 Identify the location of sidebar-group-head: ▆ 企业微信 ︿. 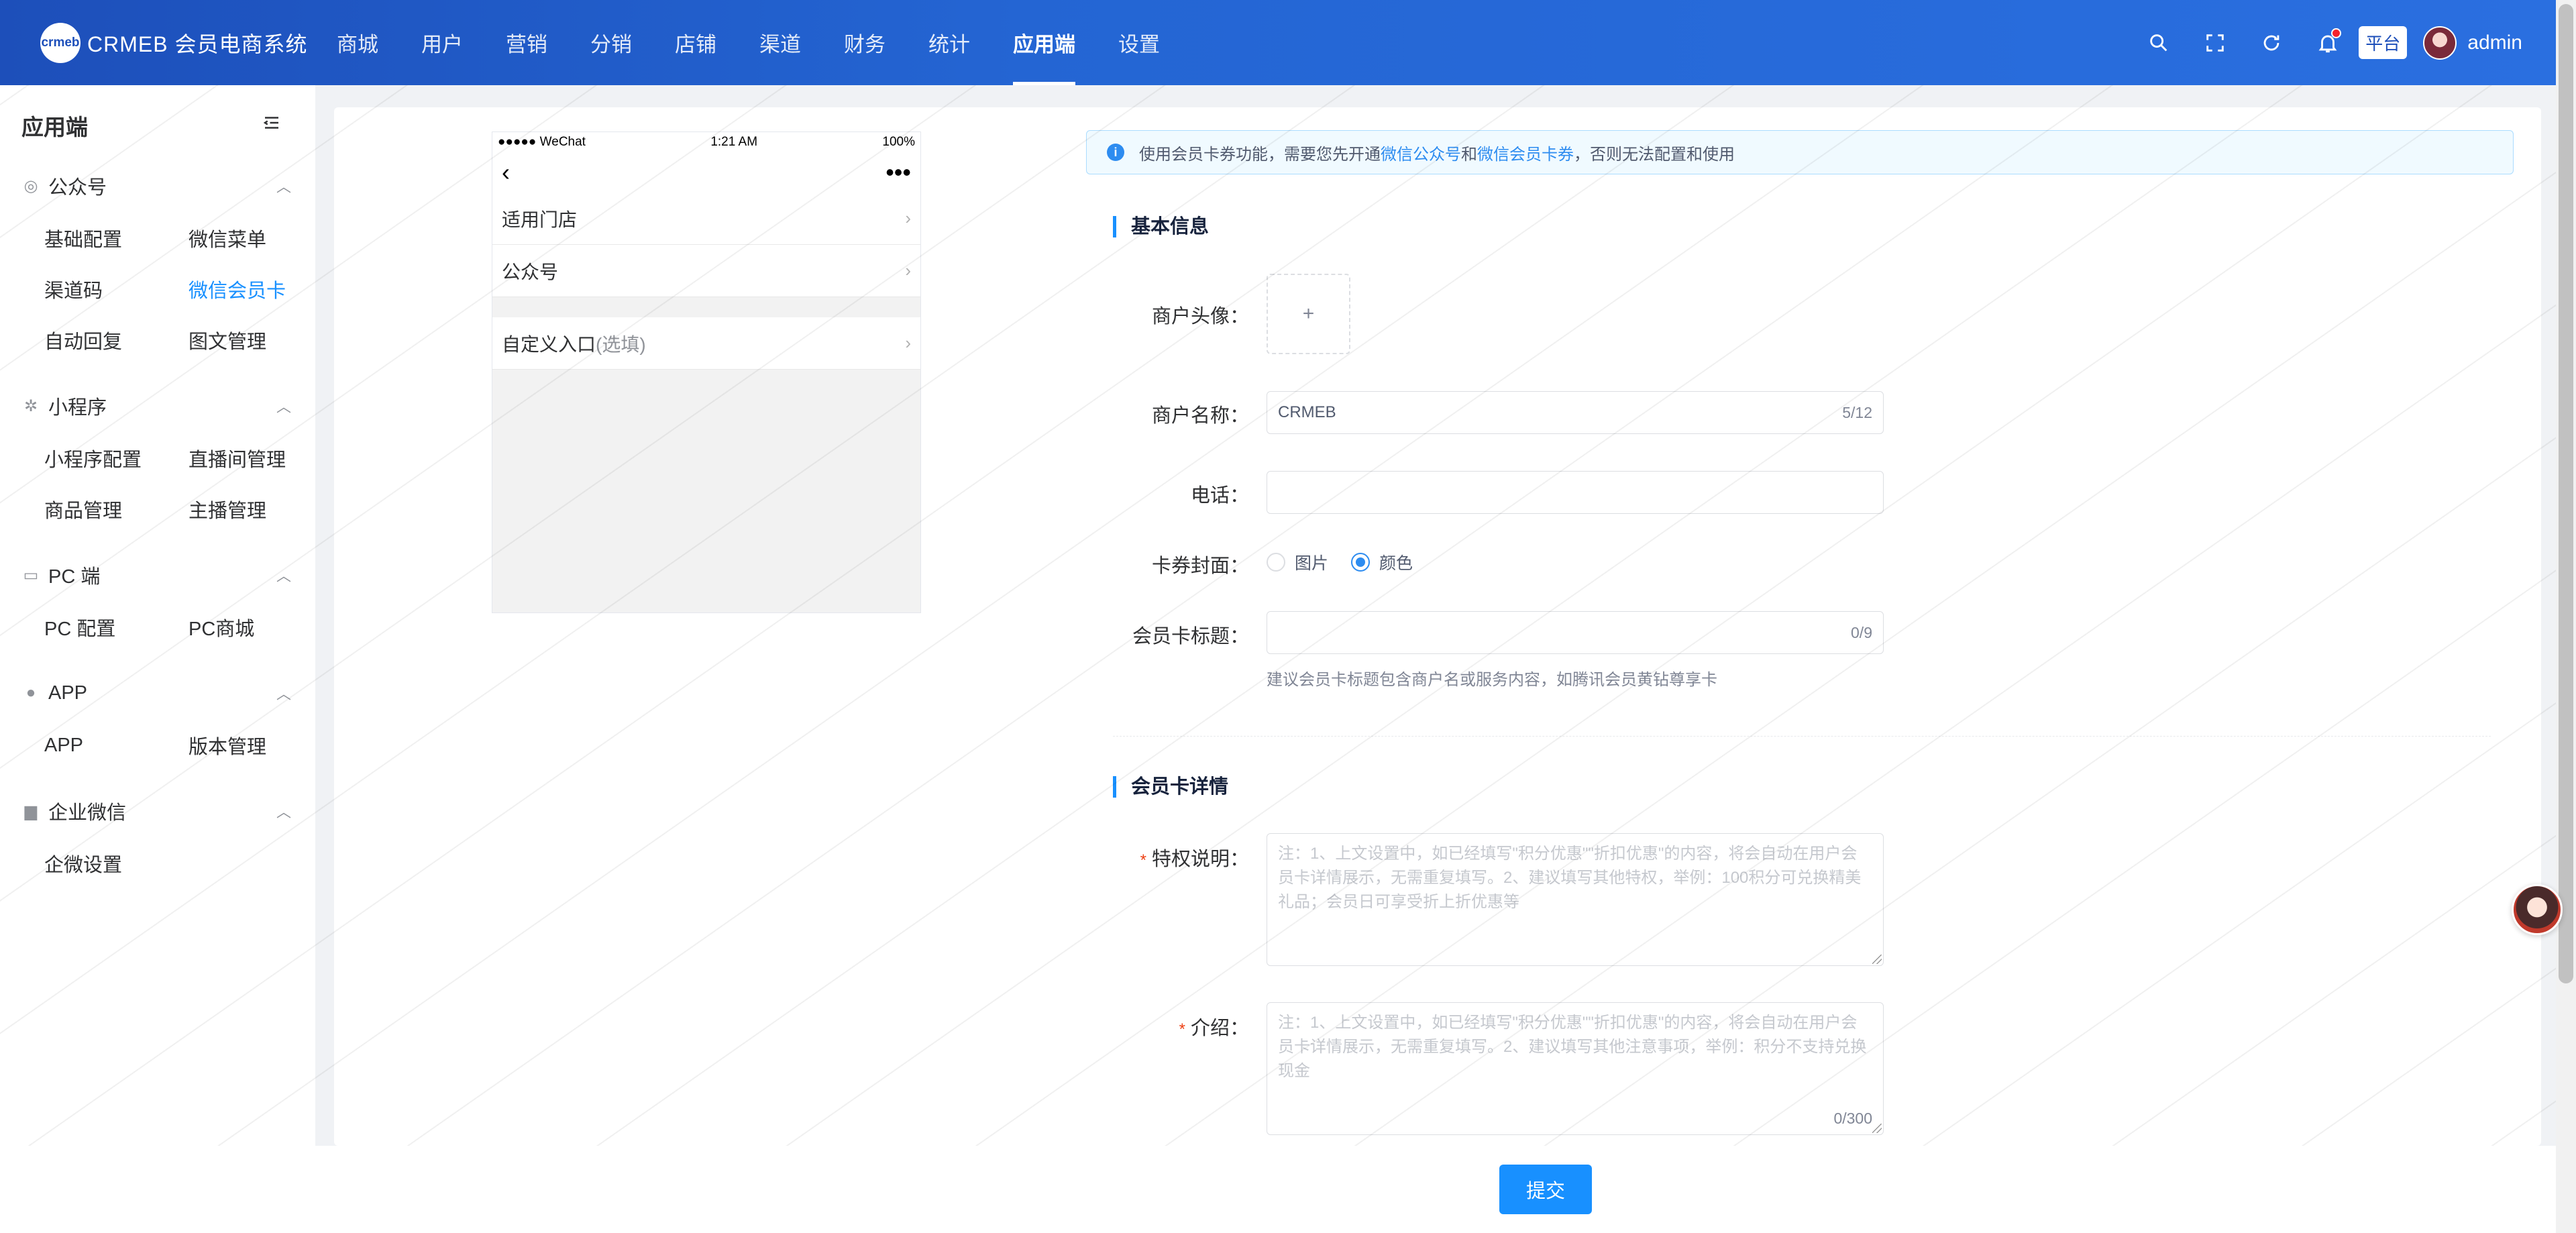
(157, 811).